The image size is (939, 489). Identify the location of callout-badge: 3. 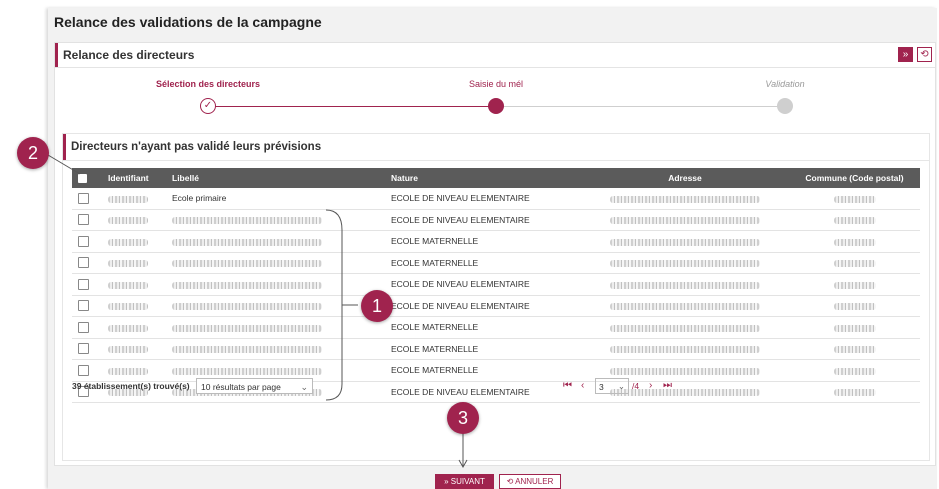
(463, 418).